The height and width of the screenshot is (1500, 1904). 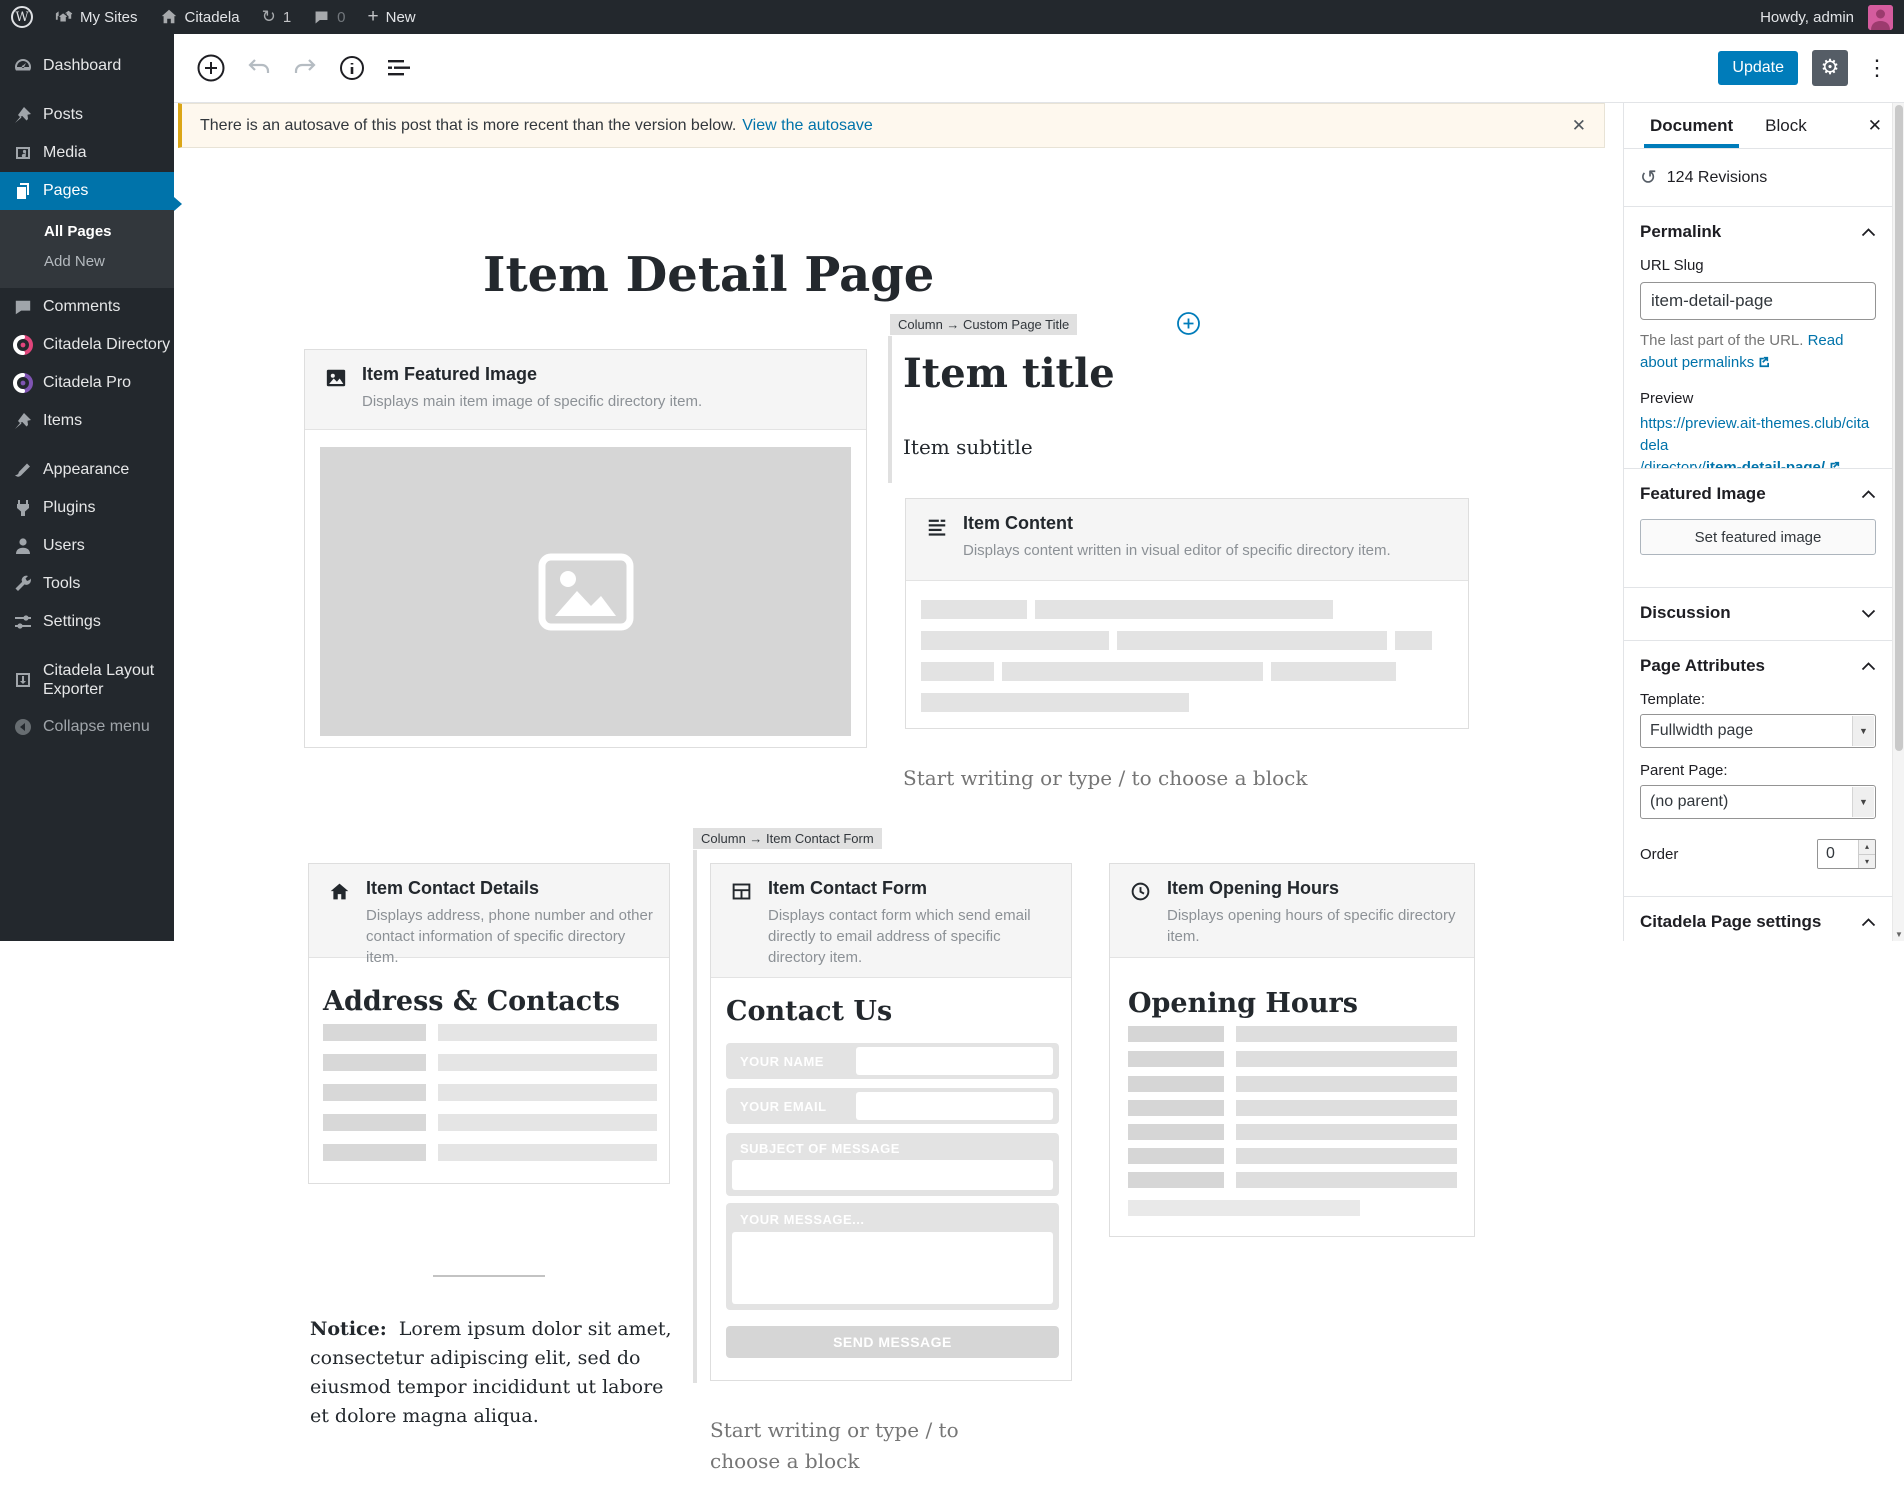 What do you see at coordinates (1717, 177) in the screenshot?
I see `revisions-label: 124 Revisions` at bounding box center [1717, 177].